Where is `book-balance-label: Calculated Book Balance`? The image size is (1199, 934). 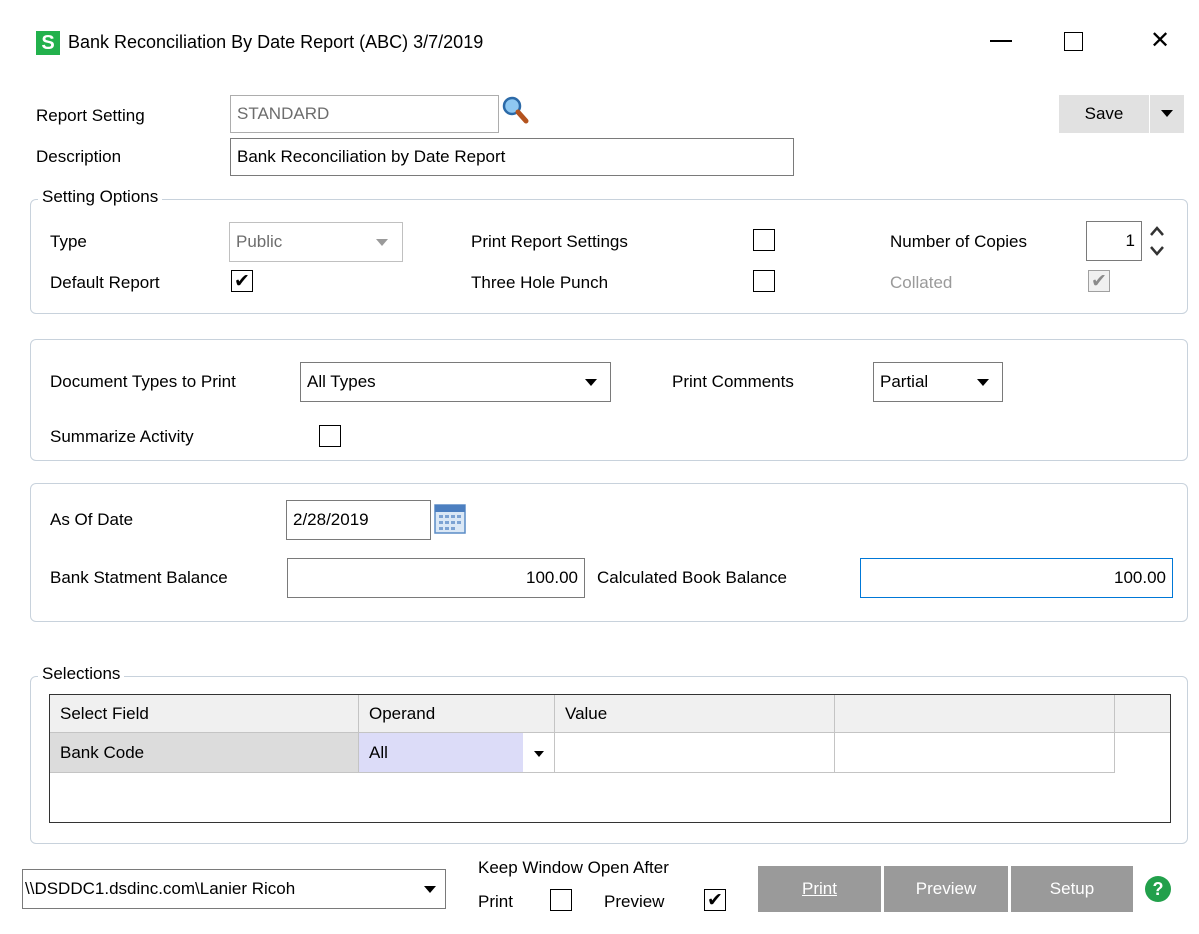 book-balance-label: Calculated Book Balance is located at coordinates (692, 577).